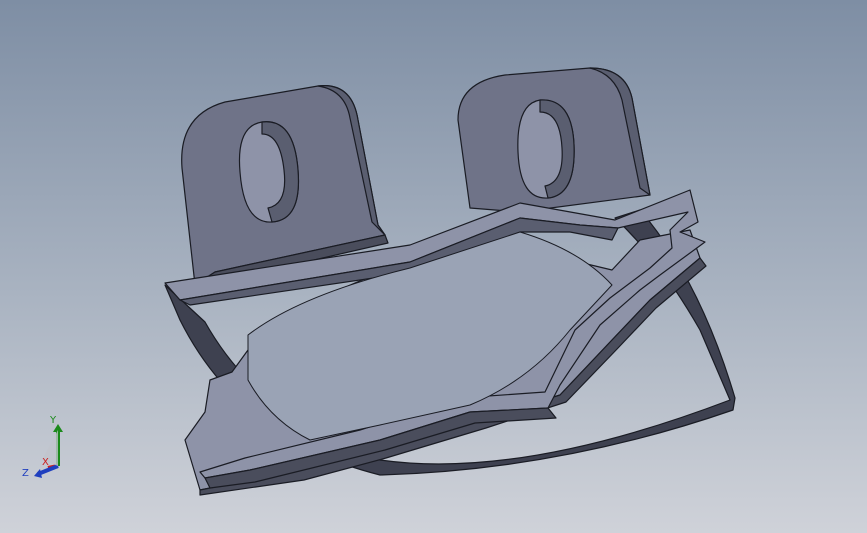  Describe the element at coordinates (53, 420) in the screenshot. I see `y-axis-label: Y` at that location.